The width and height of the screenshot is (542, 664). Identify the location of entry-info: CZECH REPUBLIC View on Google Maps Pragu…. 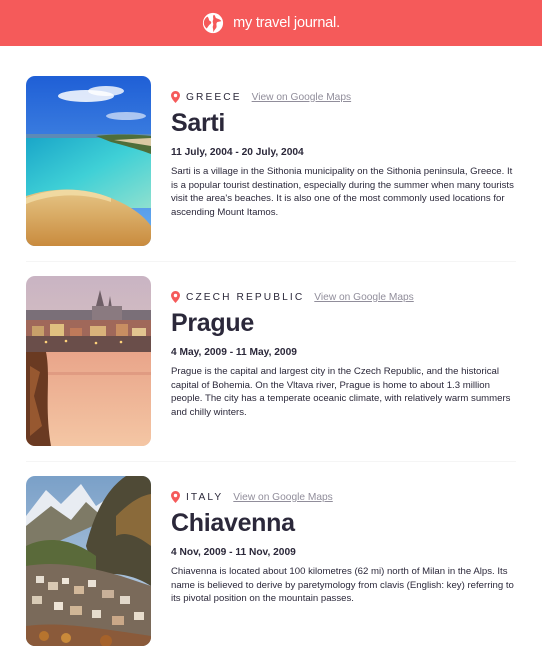
(346, 354).